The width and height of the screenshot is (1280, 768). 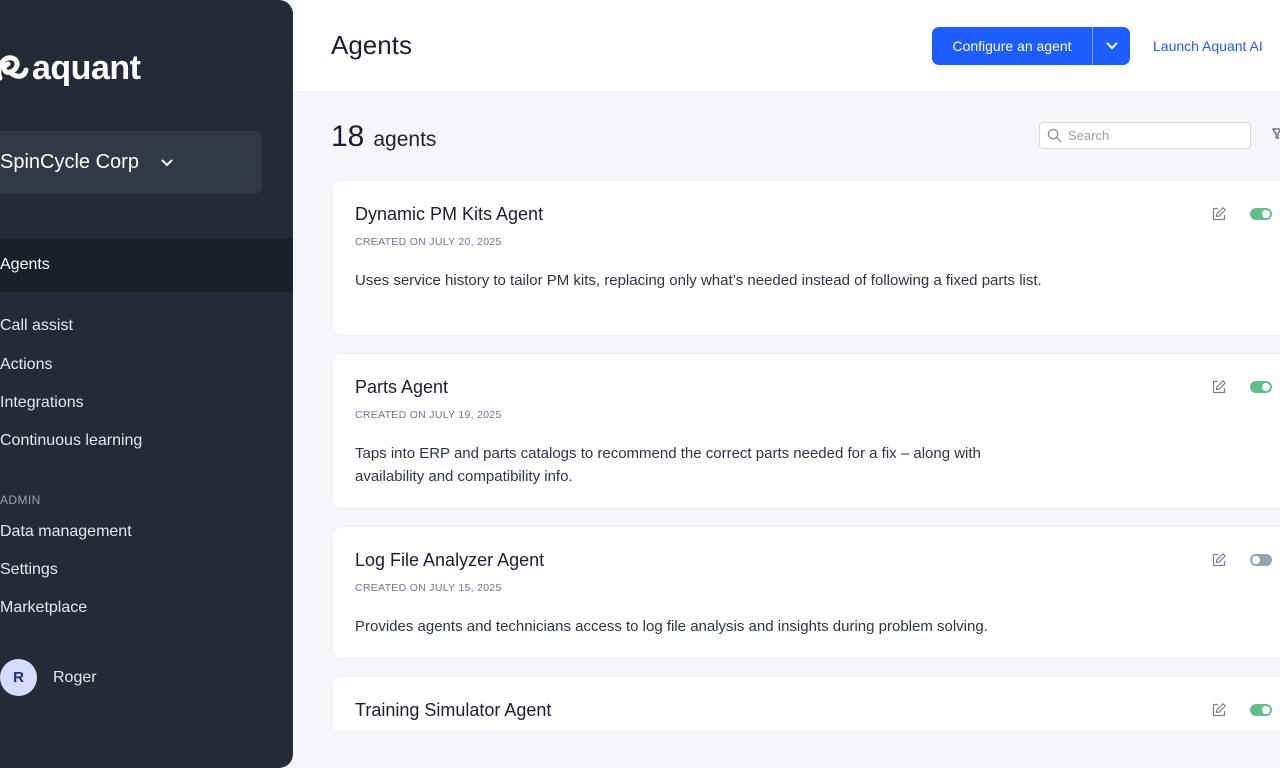 I want to click on filter-icon, so click(x=1276, y=134).